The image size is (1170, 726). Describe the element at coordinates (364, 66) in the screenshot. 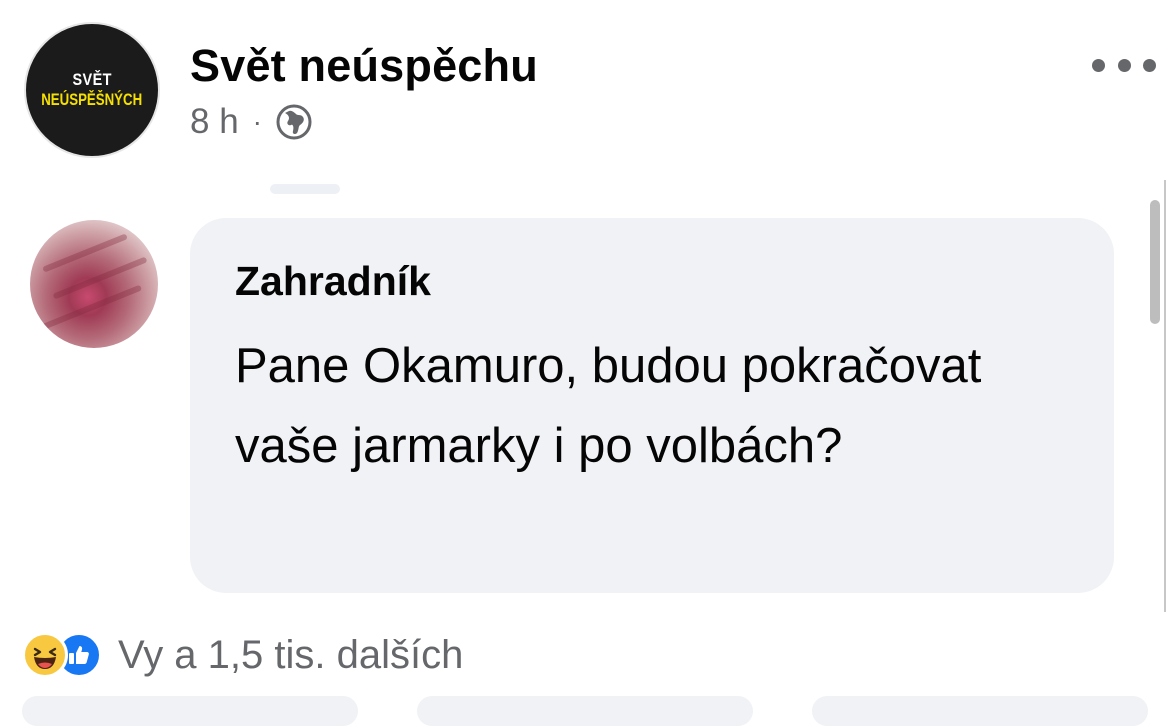

I see `page-name: Svět neúspěchu` at that location.